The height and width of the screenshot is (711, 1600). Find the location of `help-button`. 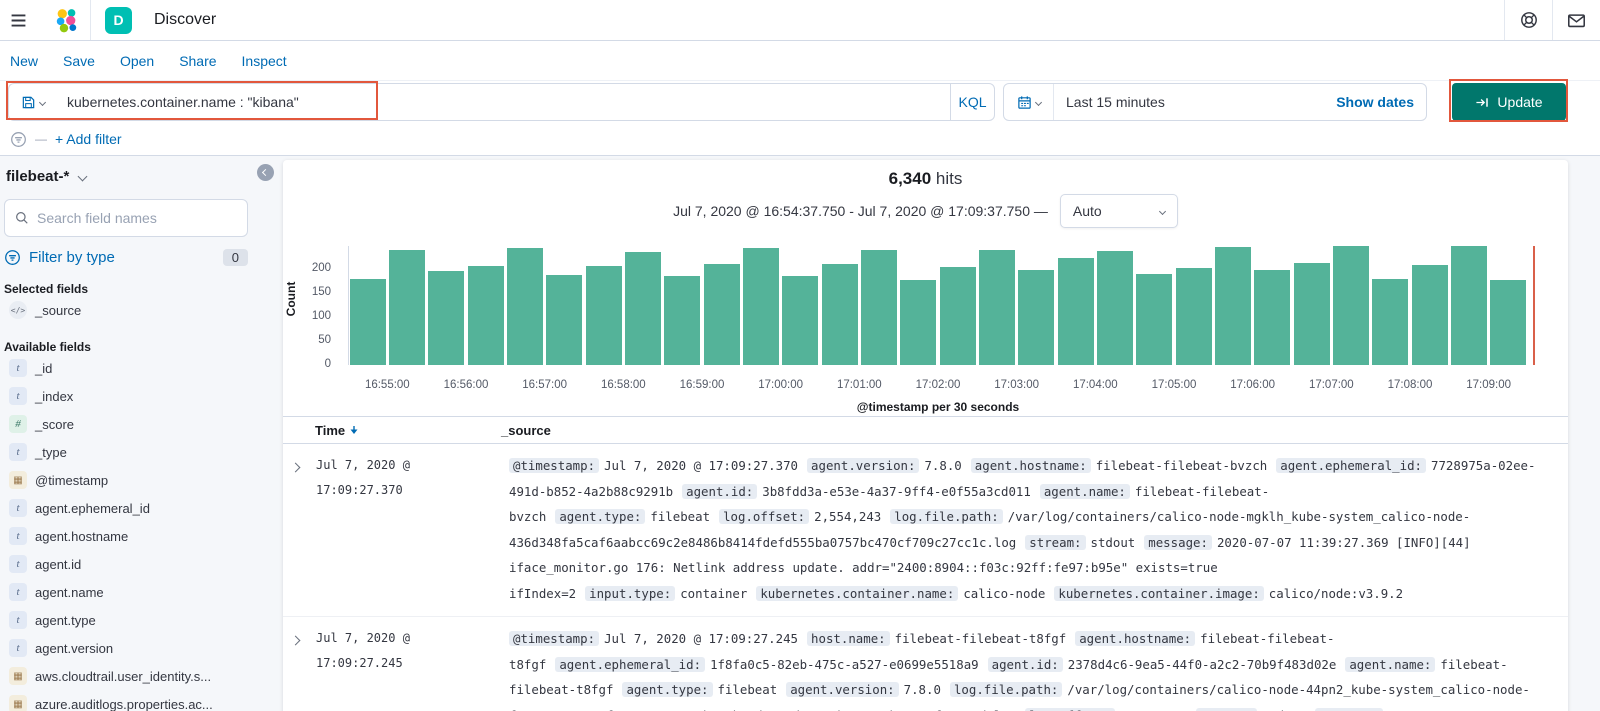

help-button is located at coordinates (1528, 20).